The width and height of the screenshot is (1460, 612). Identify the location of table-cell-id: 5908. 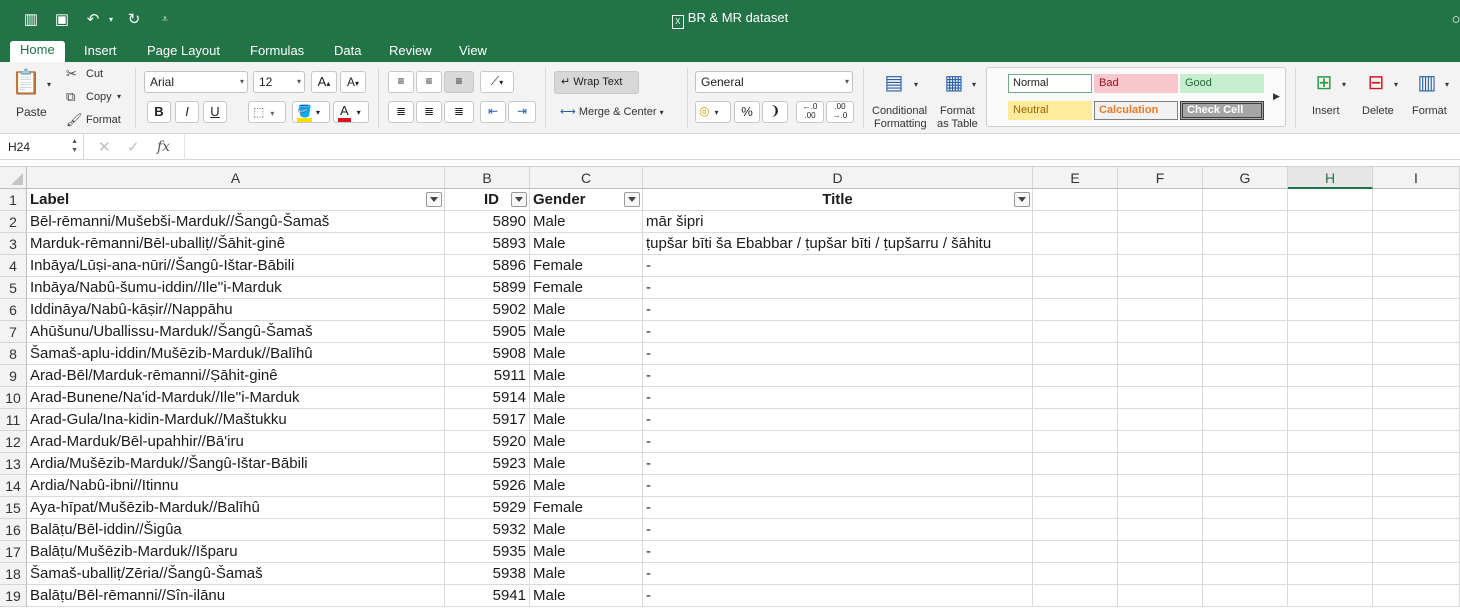
(487, 354).